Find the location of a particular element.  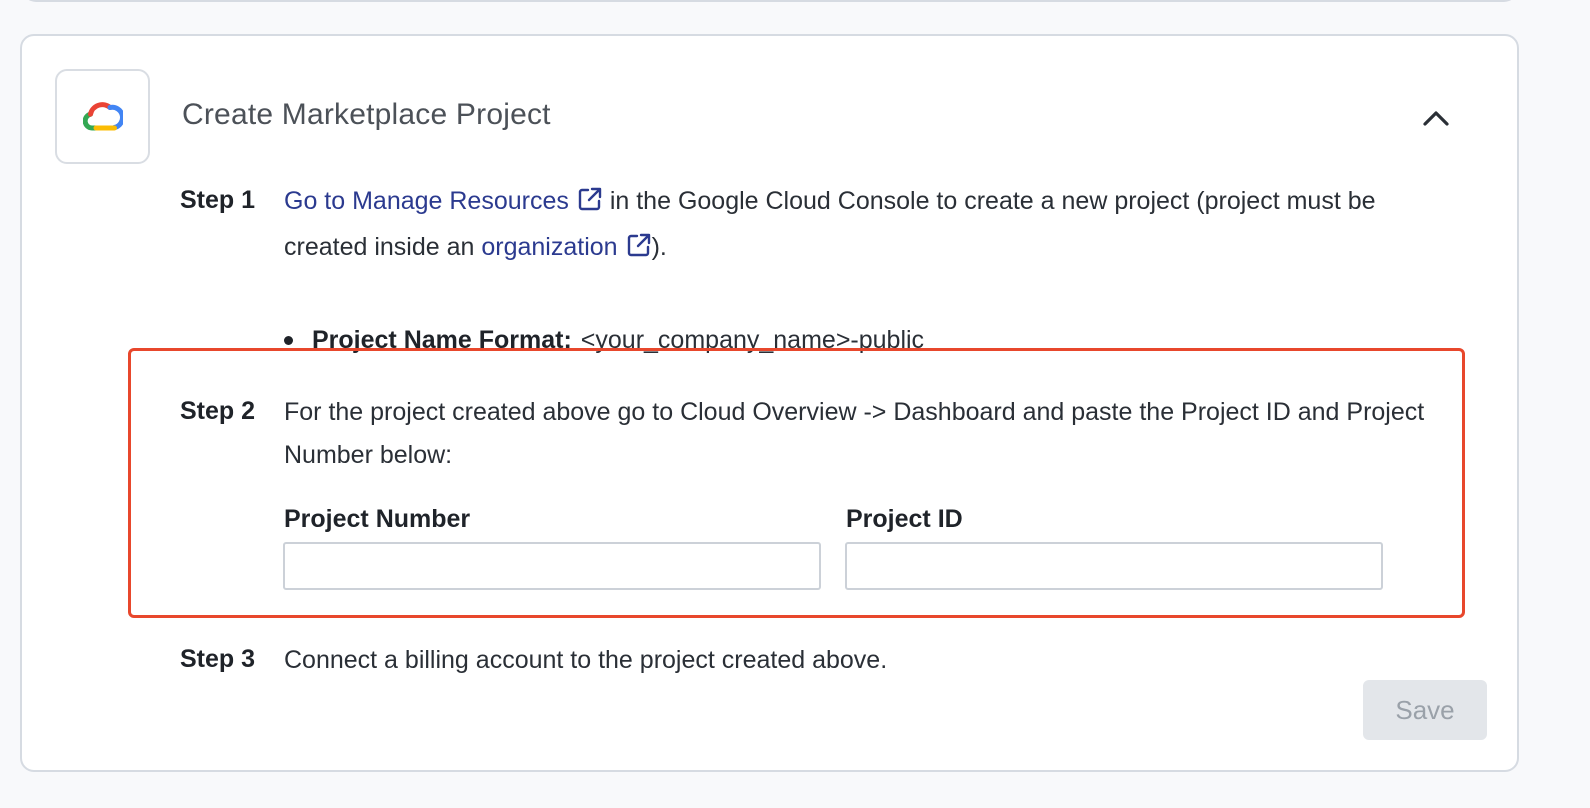

step3-label: Step 3 is located at coordinates (218, 659).